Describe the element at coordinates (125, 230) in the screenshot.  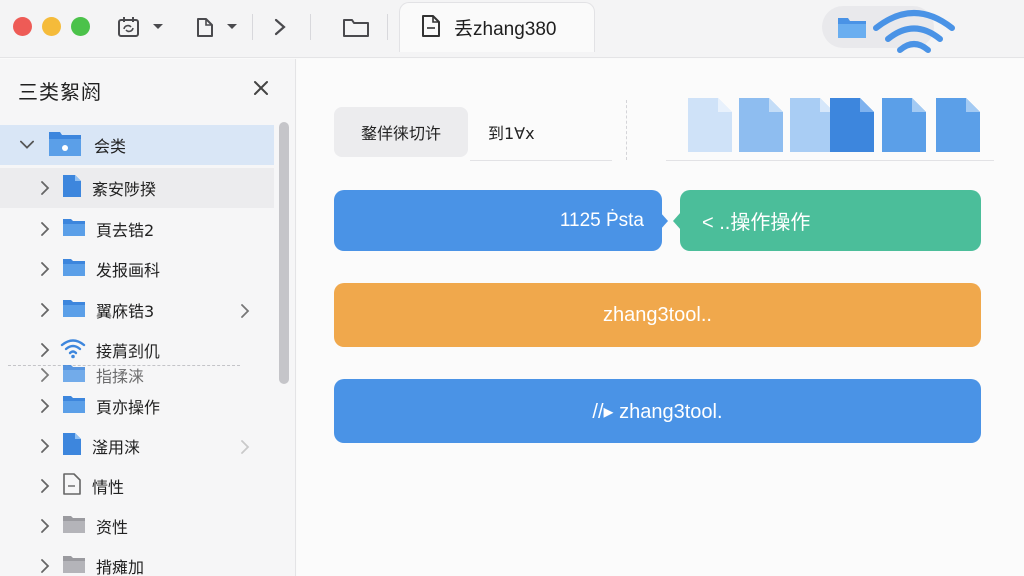
I see `sidebar-item-label: 頁去锆2` at that location.